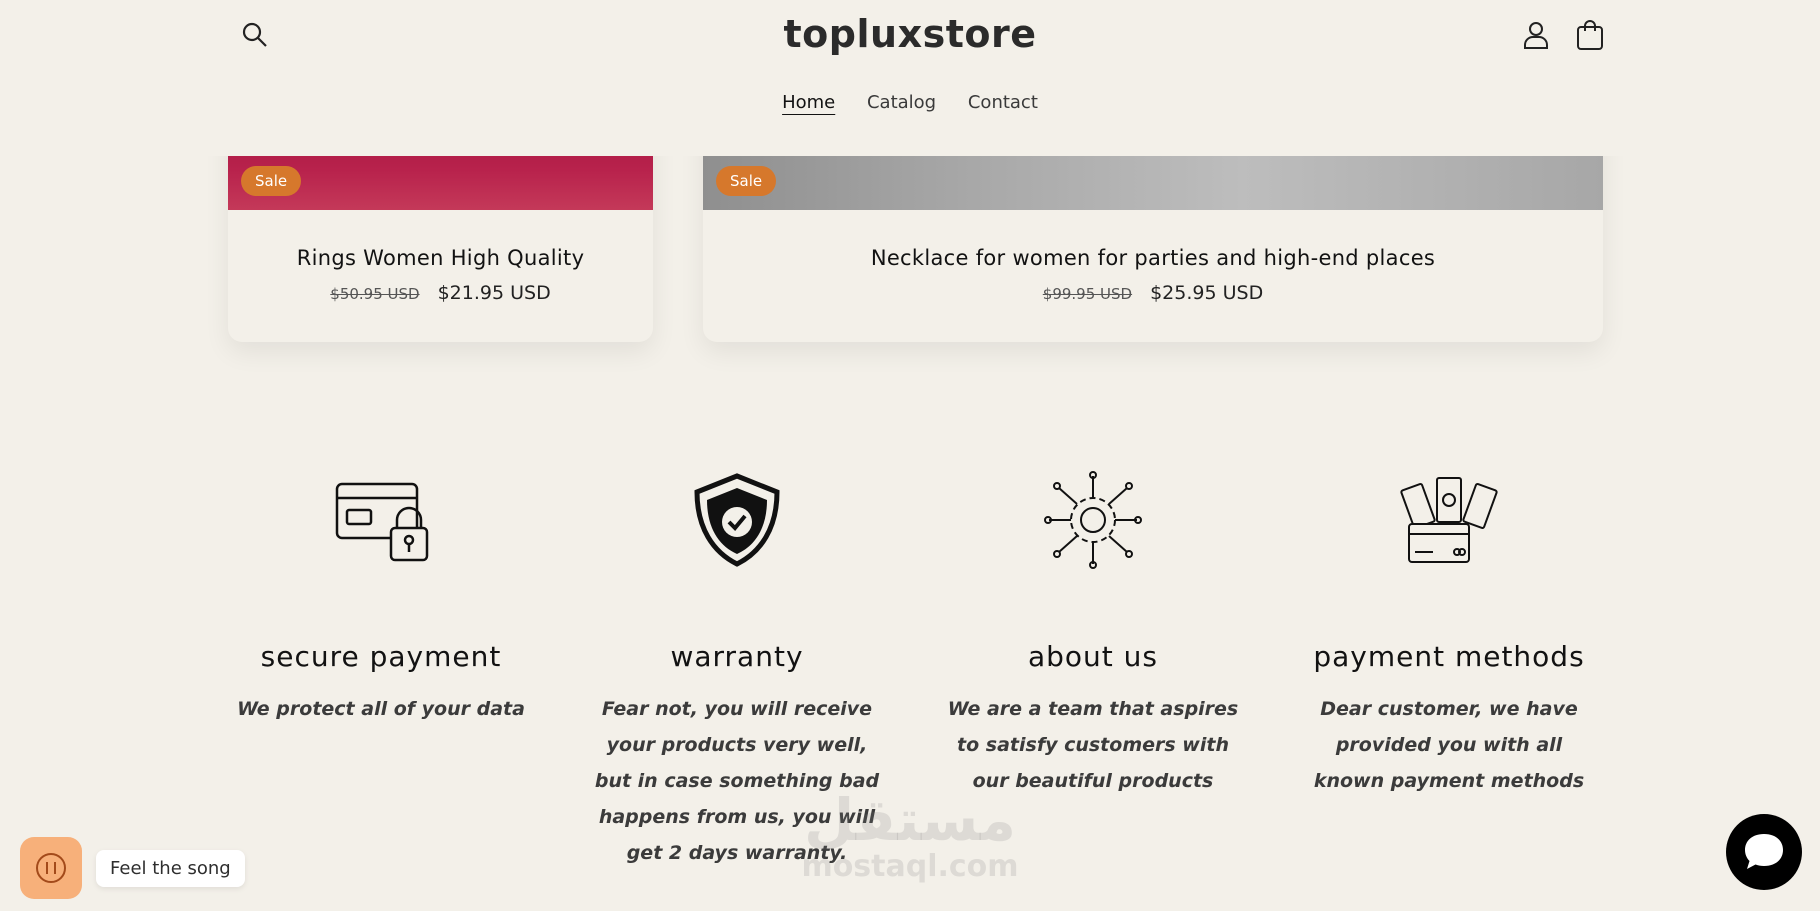 Image resolution: width=1820 pixels, height=911 pixels. Describe the element at coordinates (440, 258) in the screenshot. I see `product-title: Rings Women High Quality` at that location.